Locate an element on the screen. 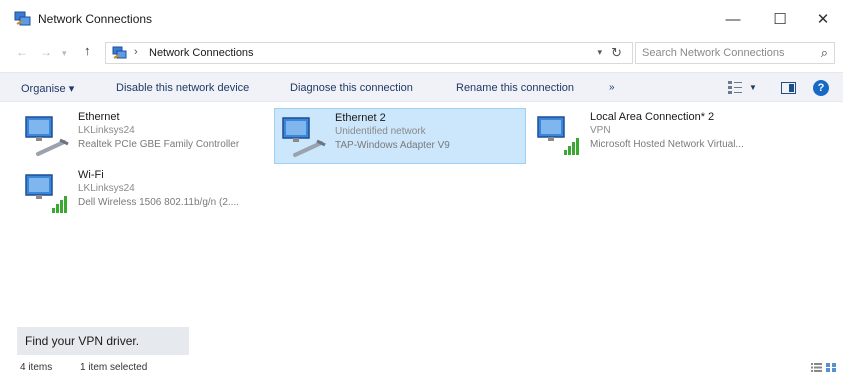 This screenshot has height=379, width=843. caption-overlay: Find your VPN driver. is located at coordinates (103, 341).